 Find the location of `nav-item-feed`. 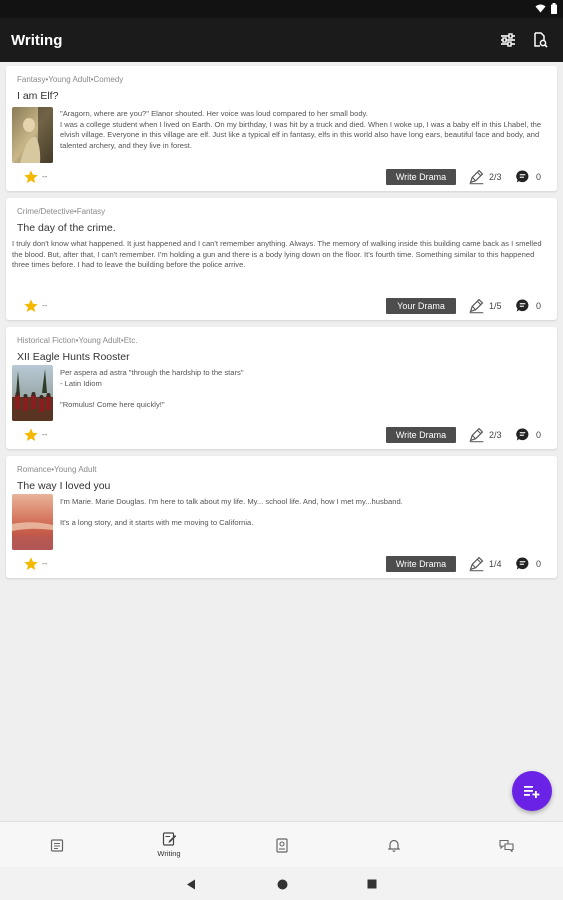

nav-item-feed is located at coordinates (57, 845).